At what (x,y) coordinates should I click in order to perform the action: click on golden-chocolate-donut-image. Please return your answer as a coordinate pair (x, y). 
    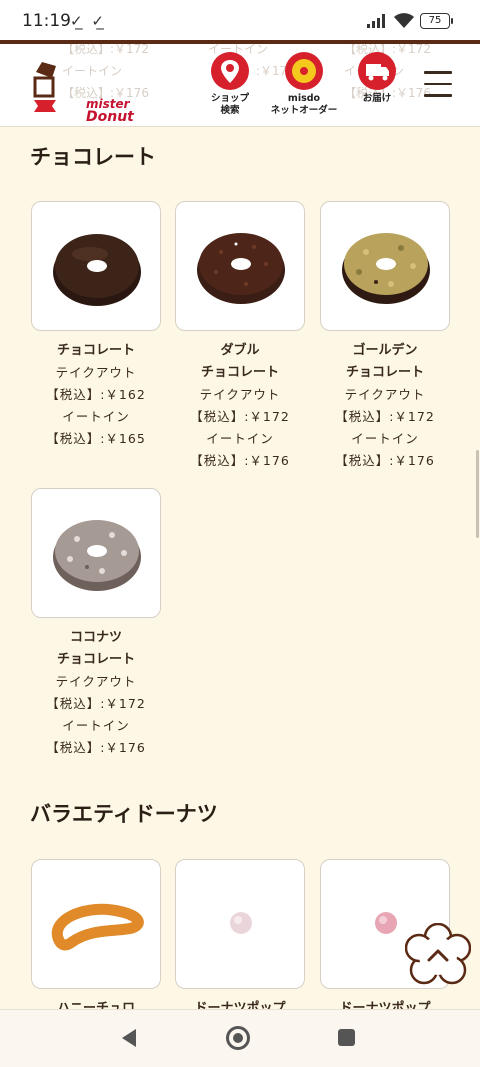
    Looking at the image, I should click on (386, 268).